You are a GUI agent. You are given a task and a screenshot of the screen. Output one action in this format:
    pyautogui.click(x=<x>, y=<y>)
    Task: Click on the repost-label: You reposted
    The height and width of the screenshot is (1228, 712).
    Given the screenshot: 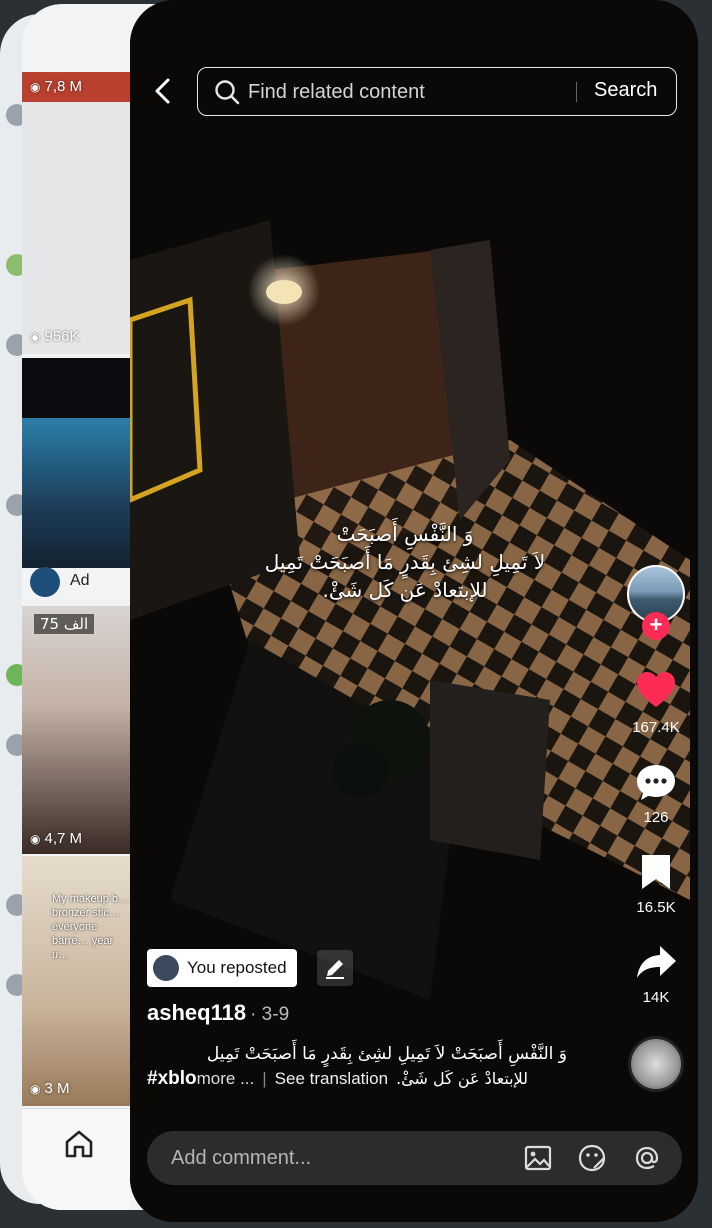 What is the action you would take?
    pyautogui.click(x=237, y=967)
    